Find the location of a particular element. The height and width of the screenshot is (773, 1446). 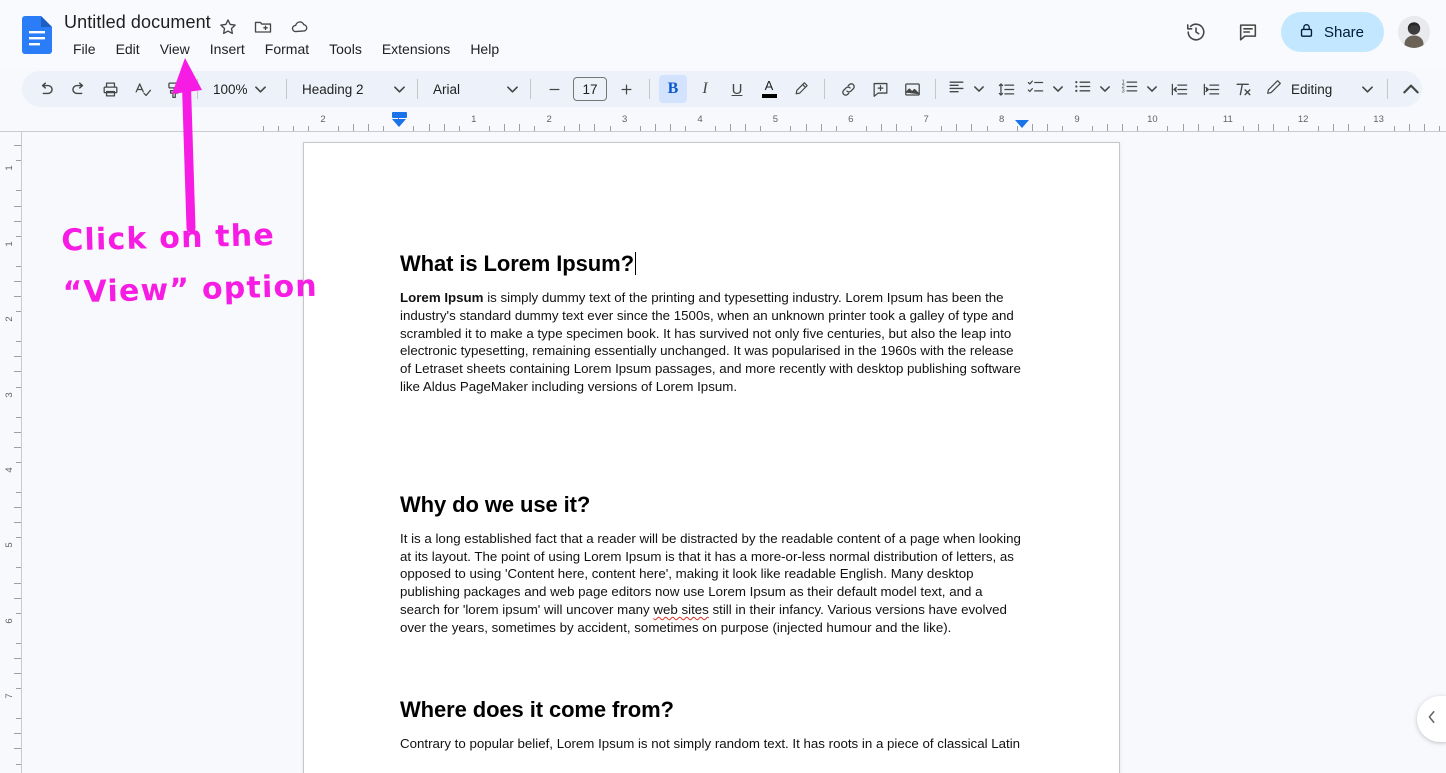

insert-link-icon is located at coordinates (848, 89).